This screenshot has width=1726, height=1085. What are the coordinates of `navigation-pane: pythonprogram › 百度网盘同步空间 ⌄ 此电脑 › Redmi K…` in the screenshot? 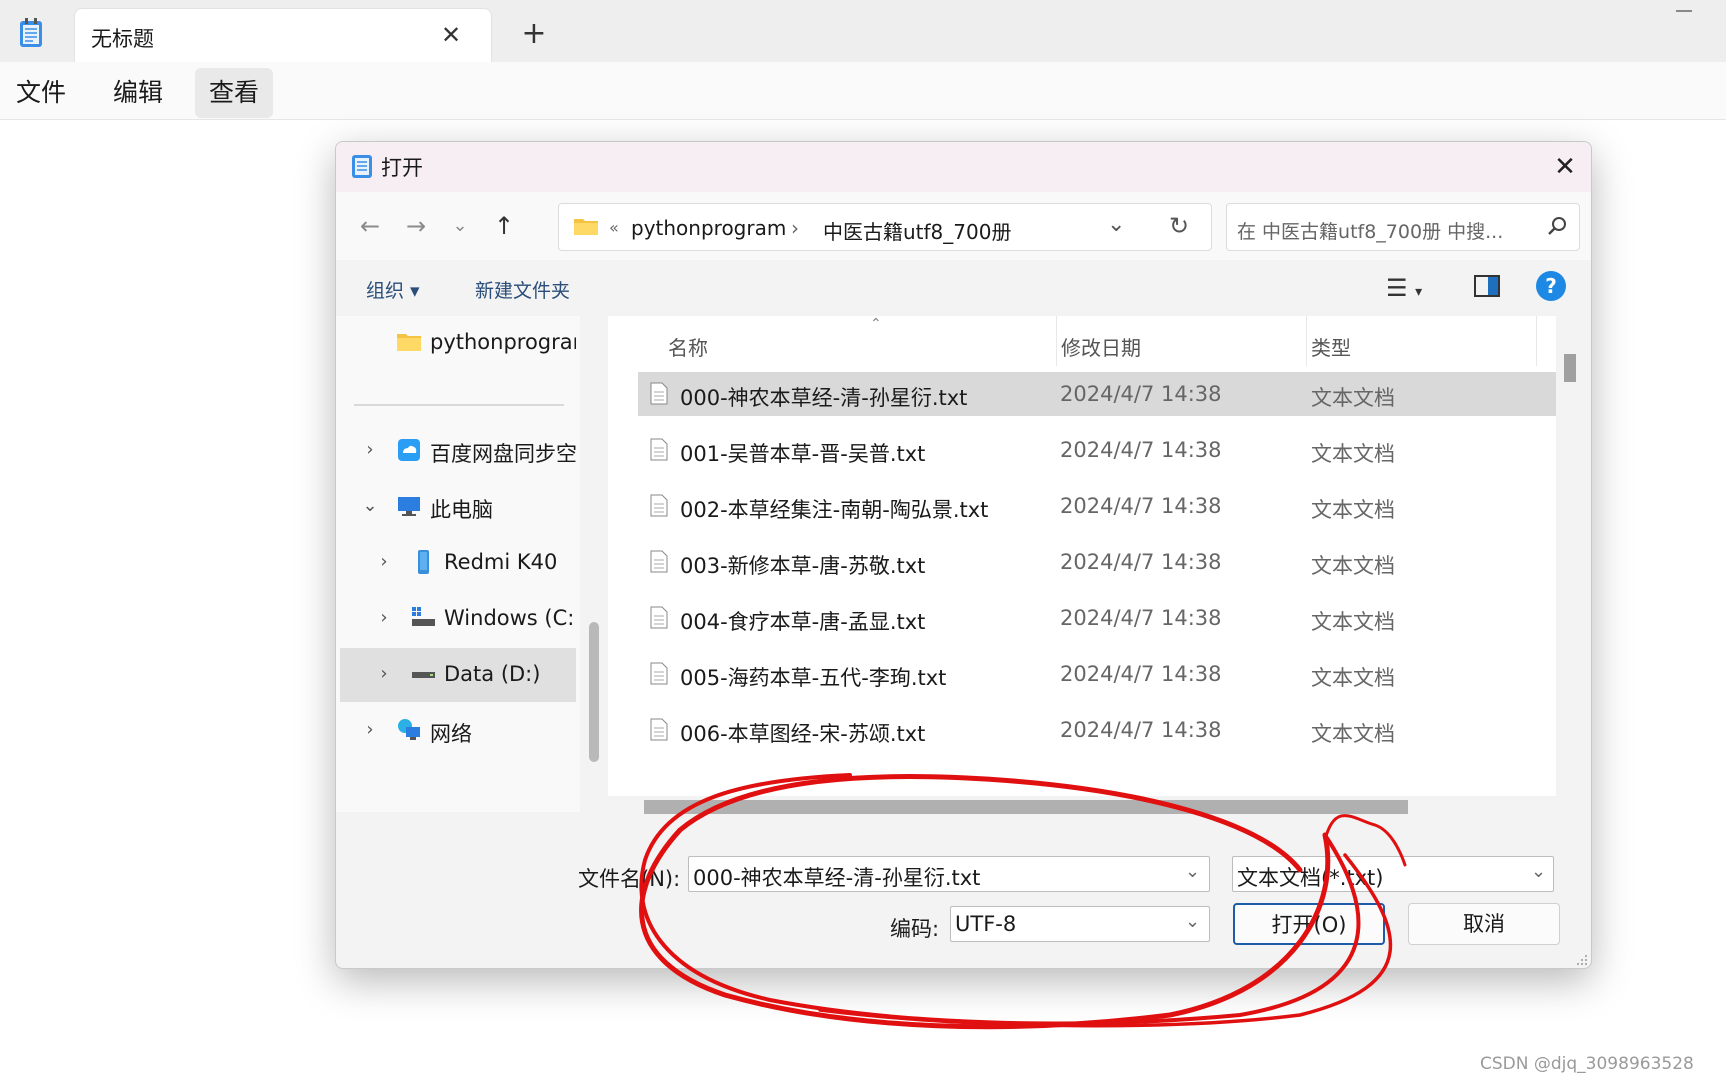 It's located at (458, 564).